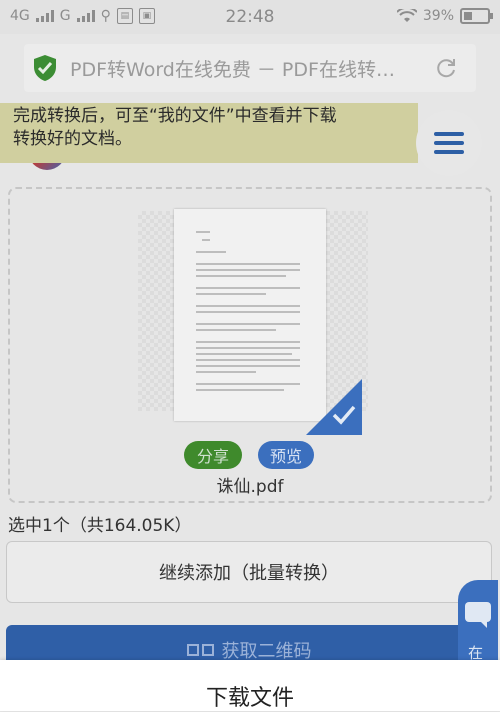  I want to click on battery-icon, so click(476, 16).